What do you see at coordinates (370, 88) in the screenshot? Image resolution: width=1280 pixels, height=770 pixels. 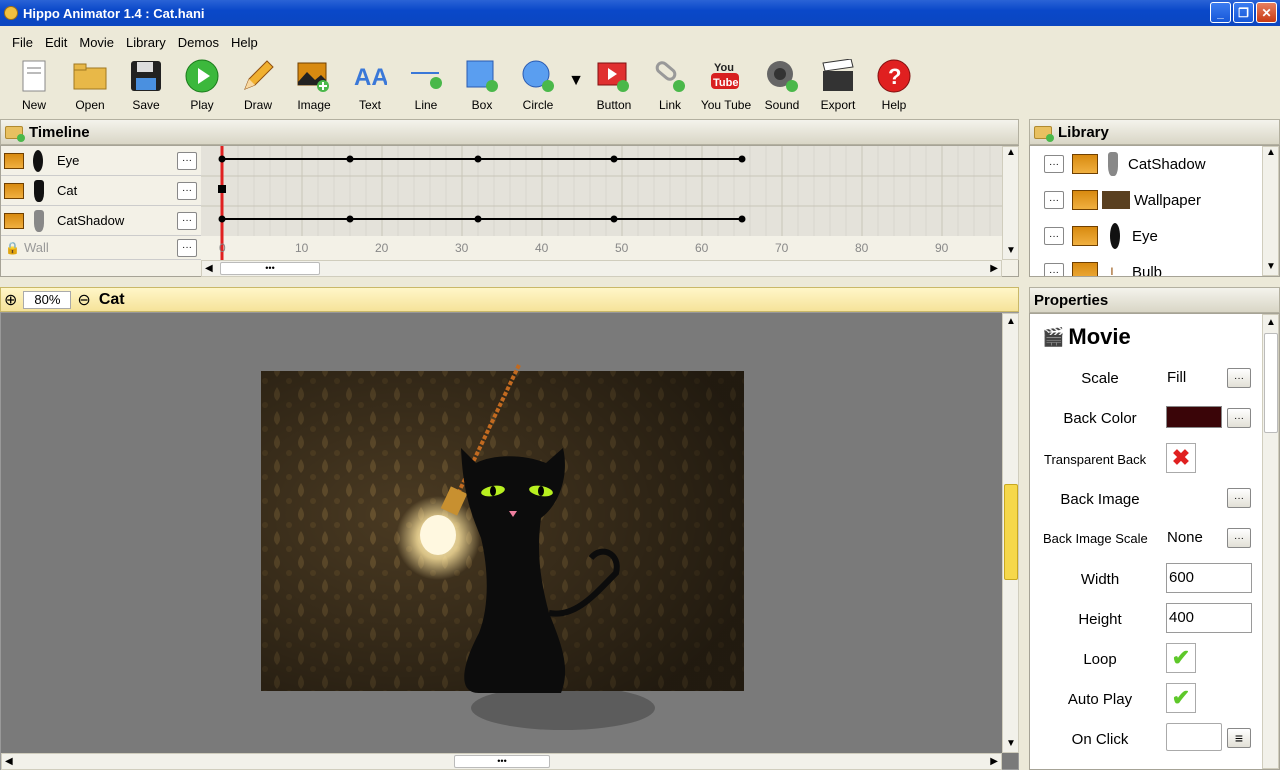 I see `text-button: AA Text` at bounding box center [370, 88].